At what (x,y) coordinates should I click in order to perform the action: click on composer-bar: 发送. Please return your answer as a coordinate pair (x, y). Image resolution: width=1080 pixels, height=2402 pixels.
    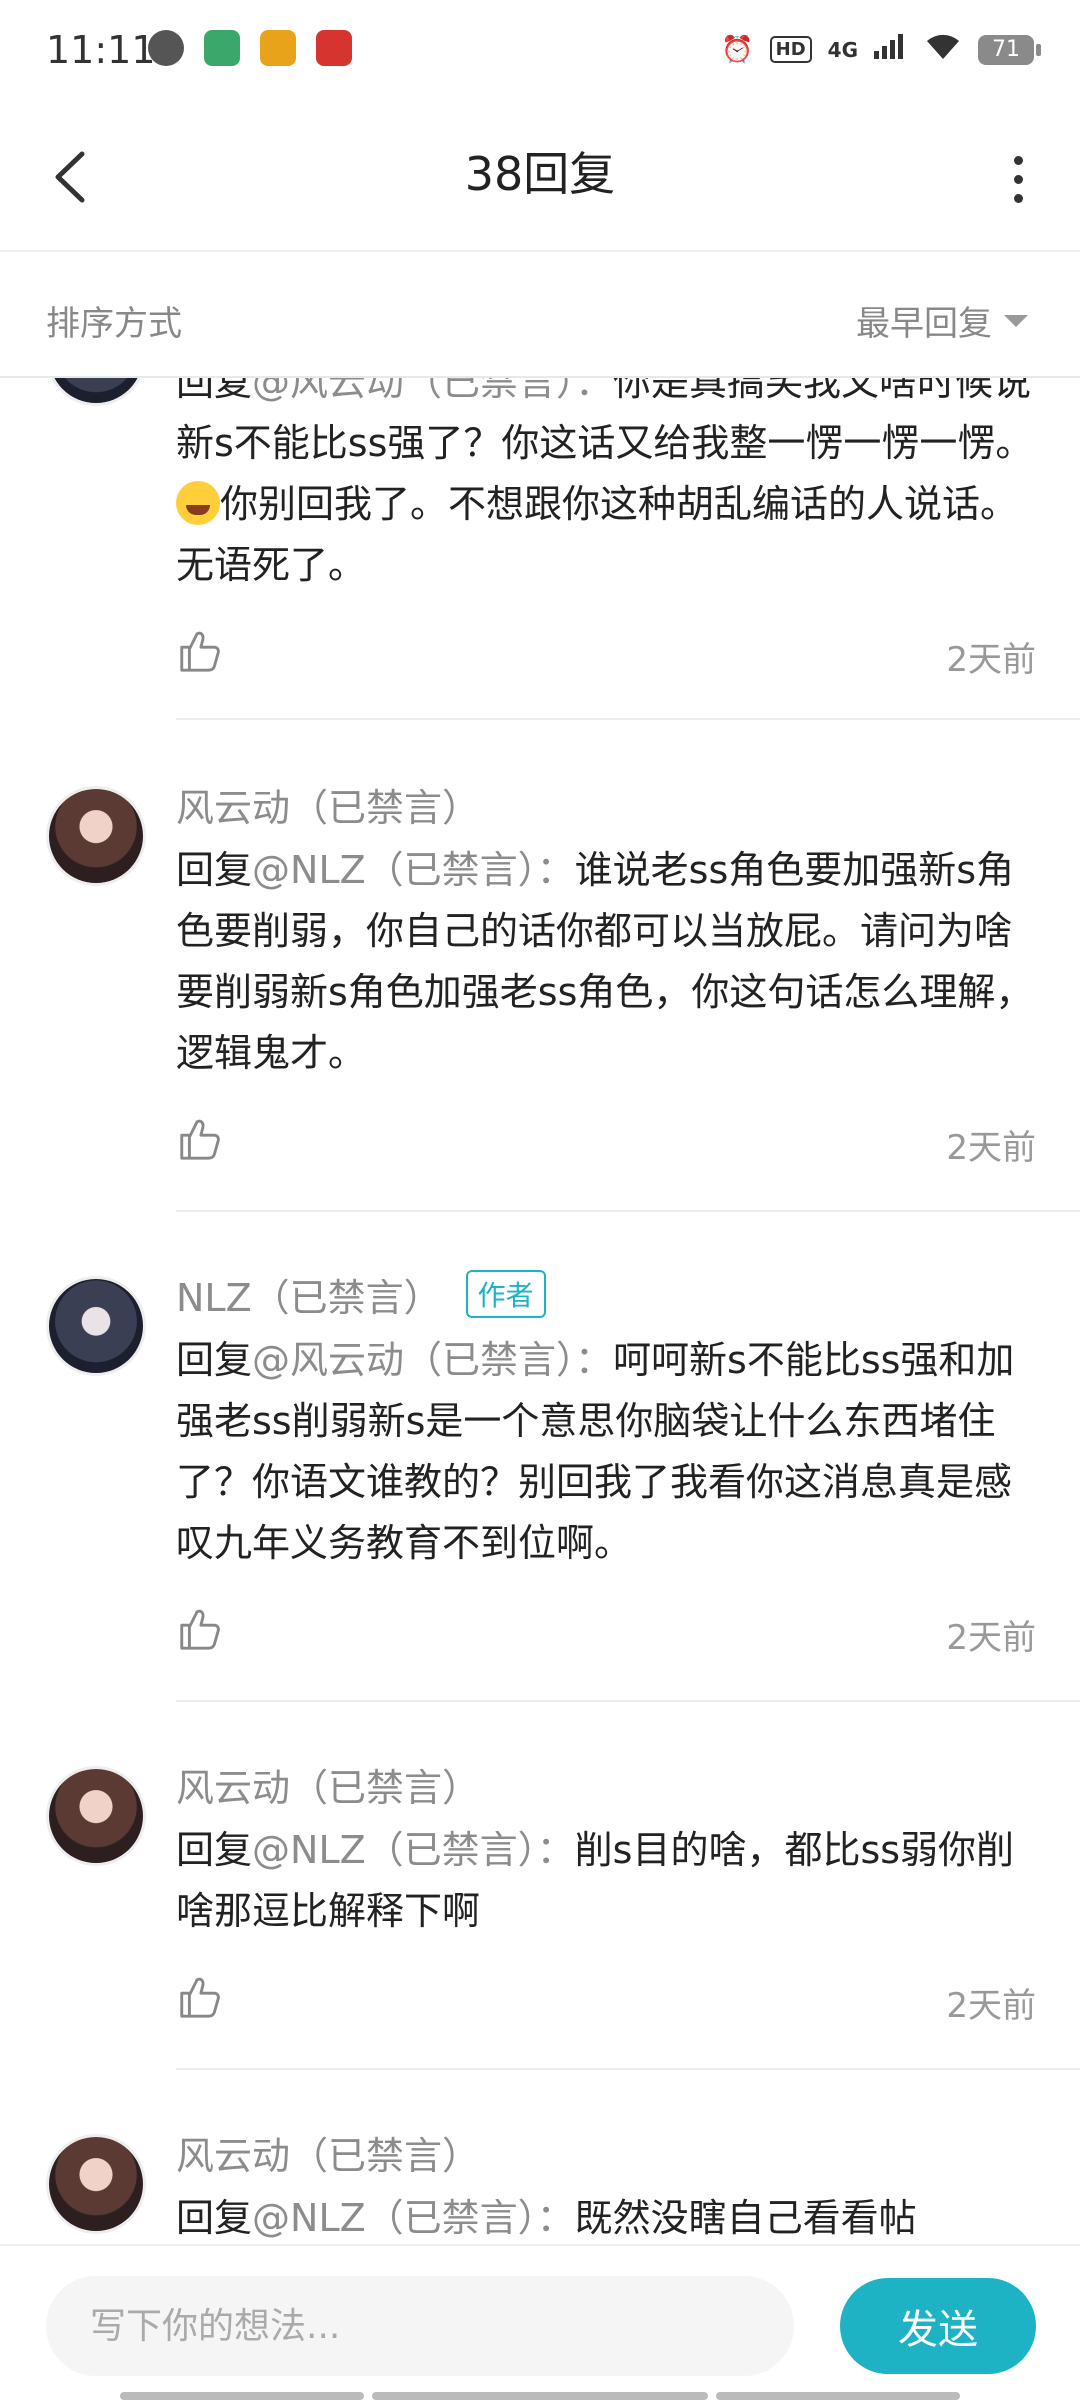
    Looking at the image, I should click on (540, 2323).